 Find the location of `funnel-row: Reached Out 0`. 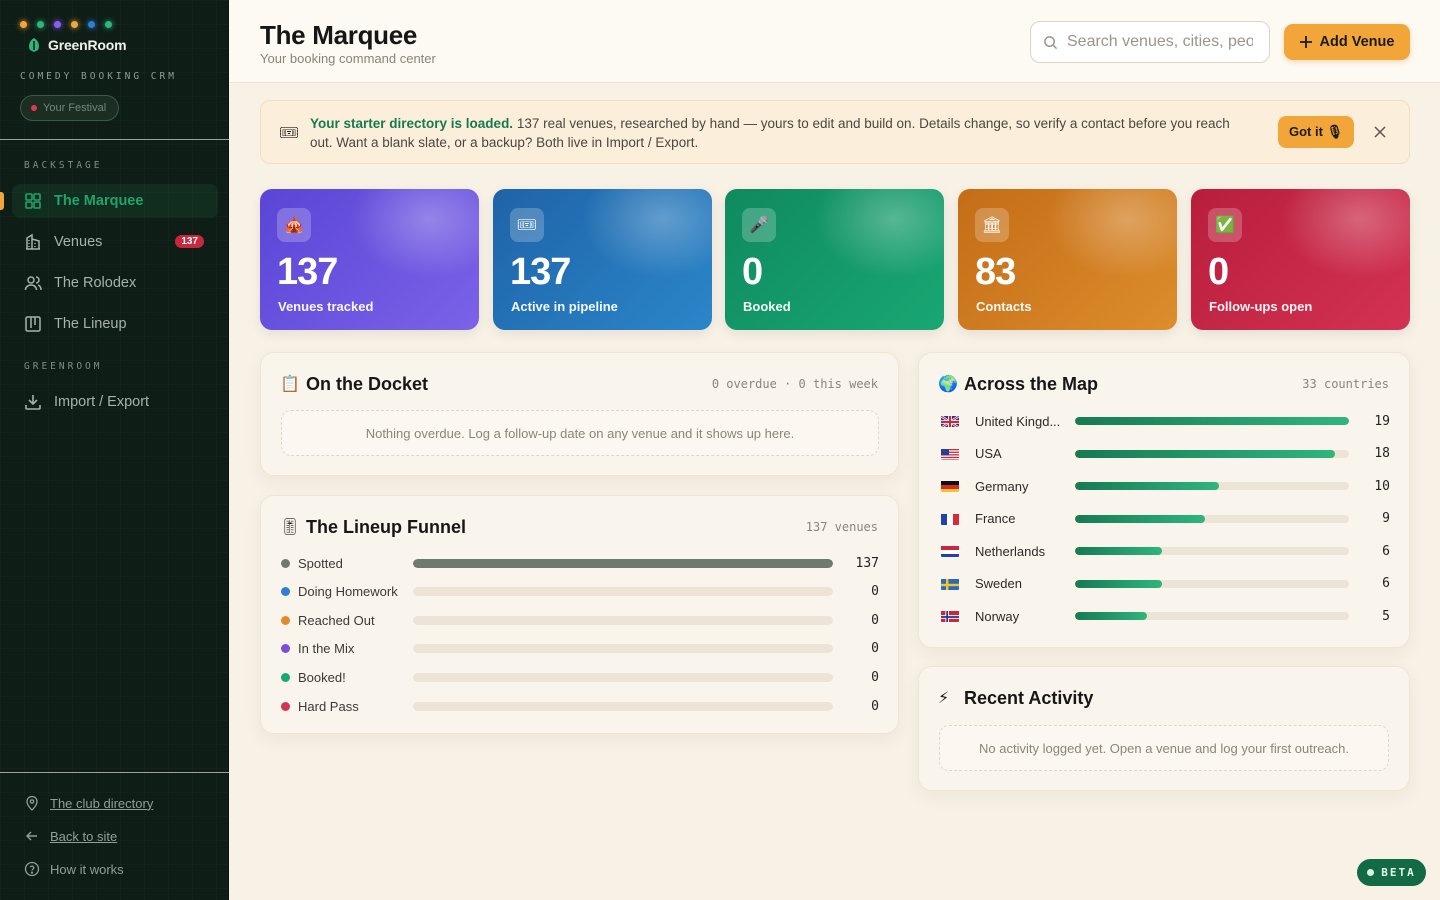

funnel-row: Reached Out 0 is located at coordinates (580, 620).